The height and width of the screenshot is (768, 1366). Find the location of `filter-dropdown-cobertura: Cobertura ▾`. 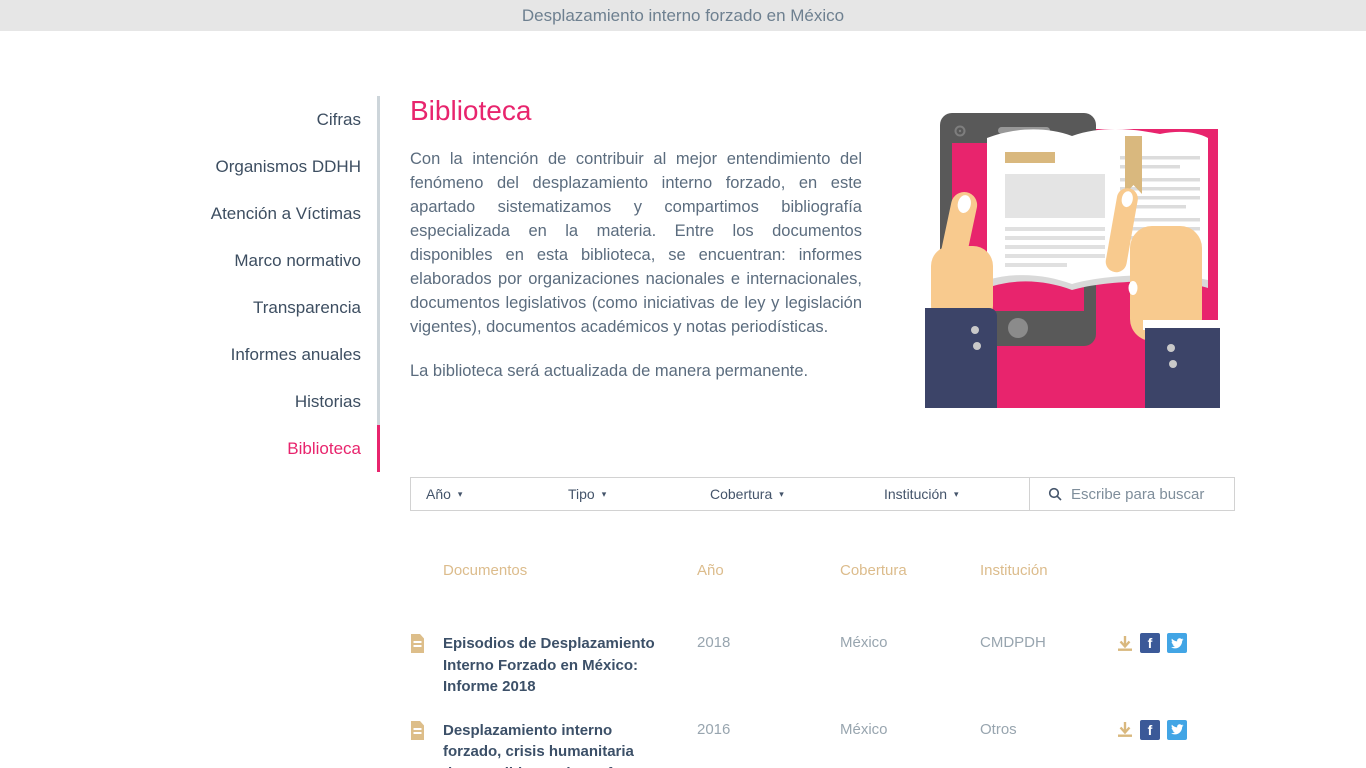

filter-dropdown-cobertura: Cobertura ▾ is located at coordinates (782, 494).